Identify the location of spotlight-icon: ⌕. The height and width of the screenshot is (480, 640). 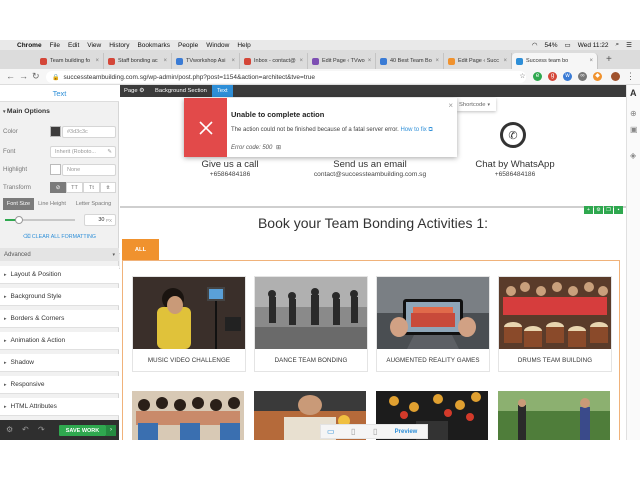
(618, 45).